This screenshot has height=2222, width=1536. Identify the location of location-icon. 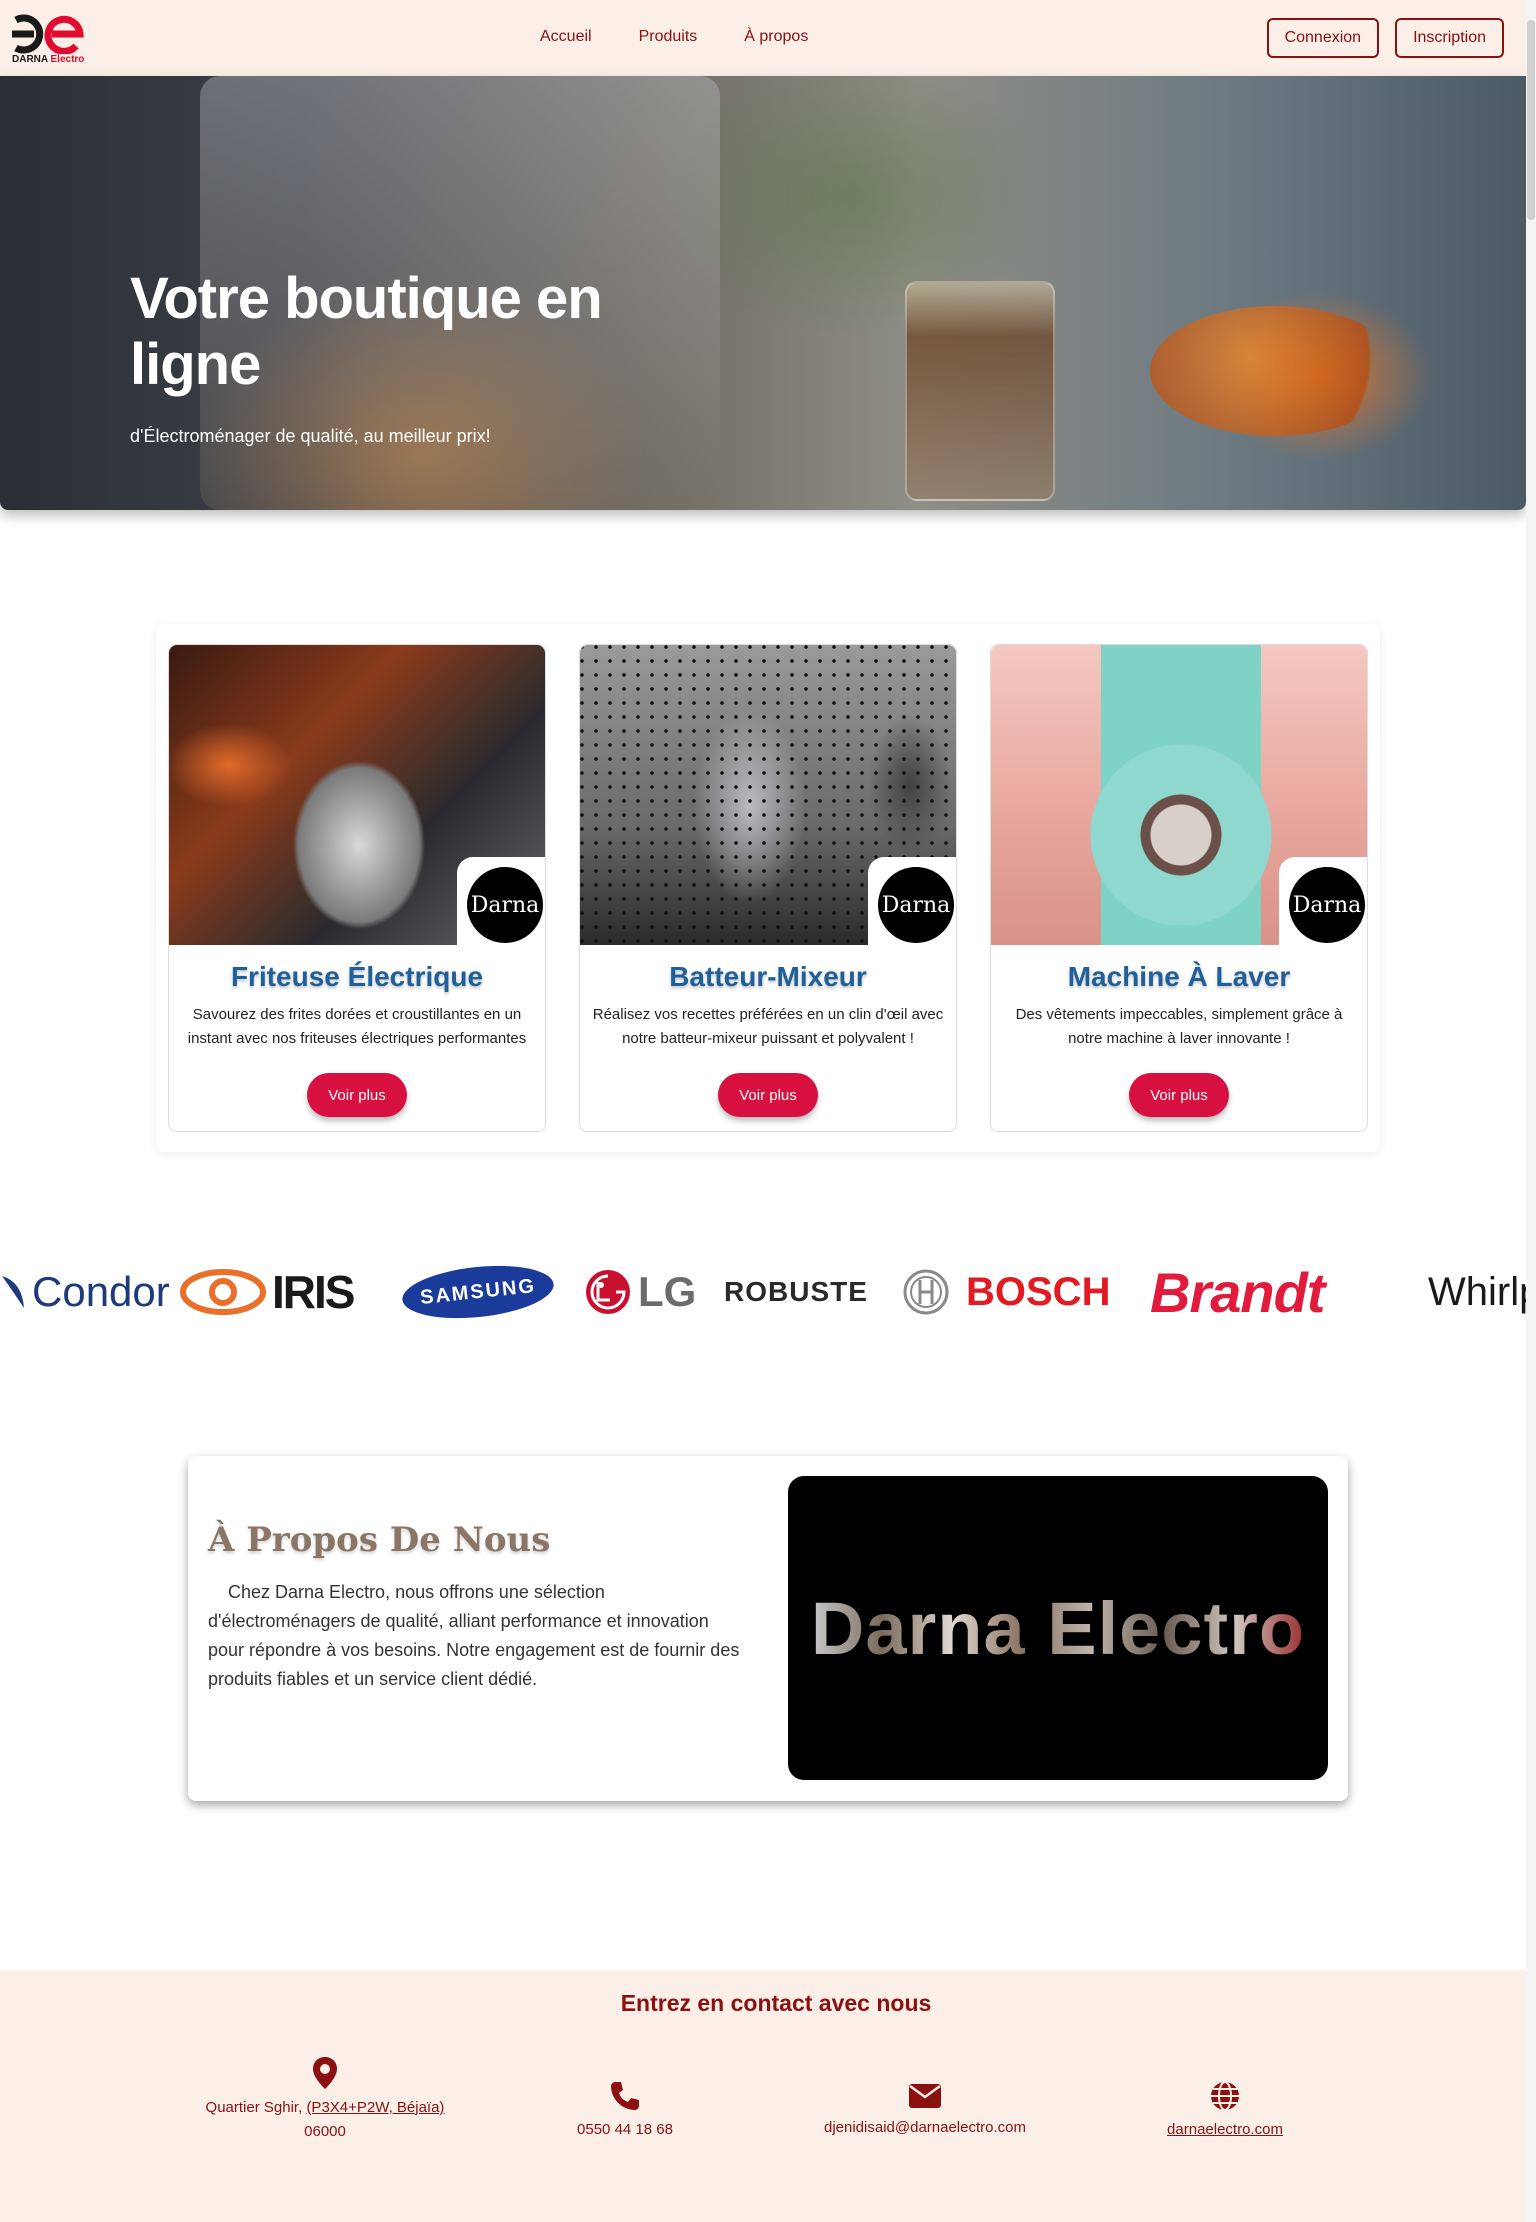
(325, 2073).